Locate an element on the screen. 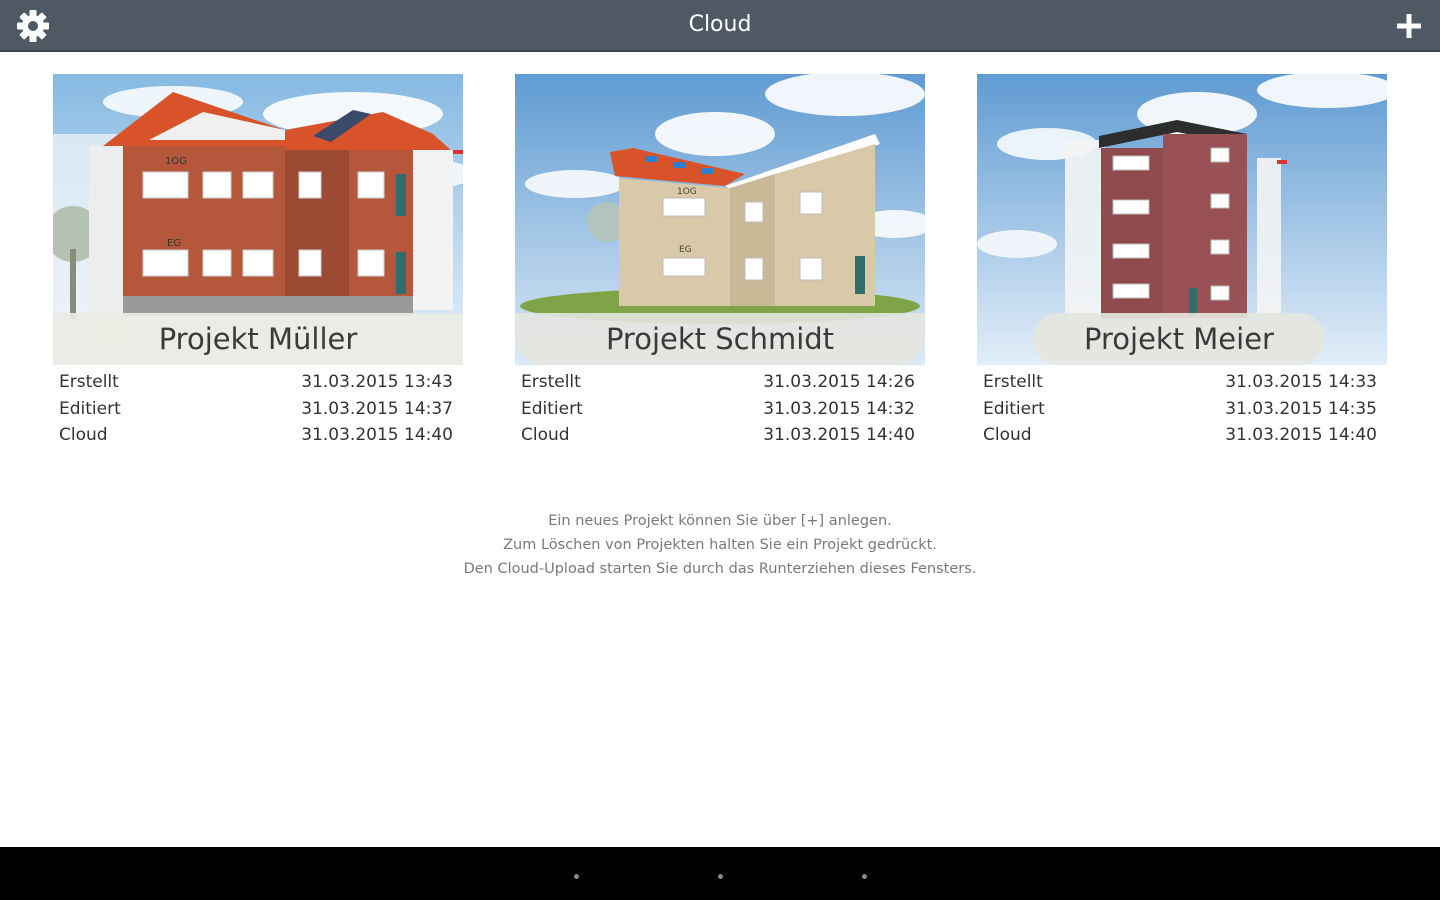  meta-row-created: Erstellt 31.03.2015 14:33 is located at coordinates (1182, 385).